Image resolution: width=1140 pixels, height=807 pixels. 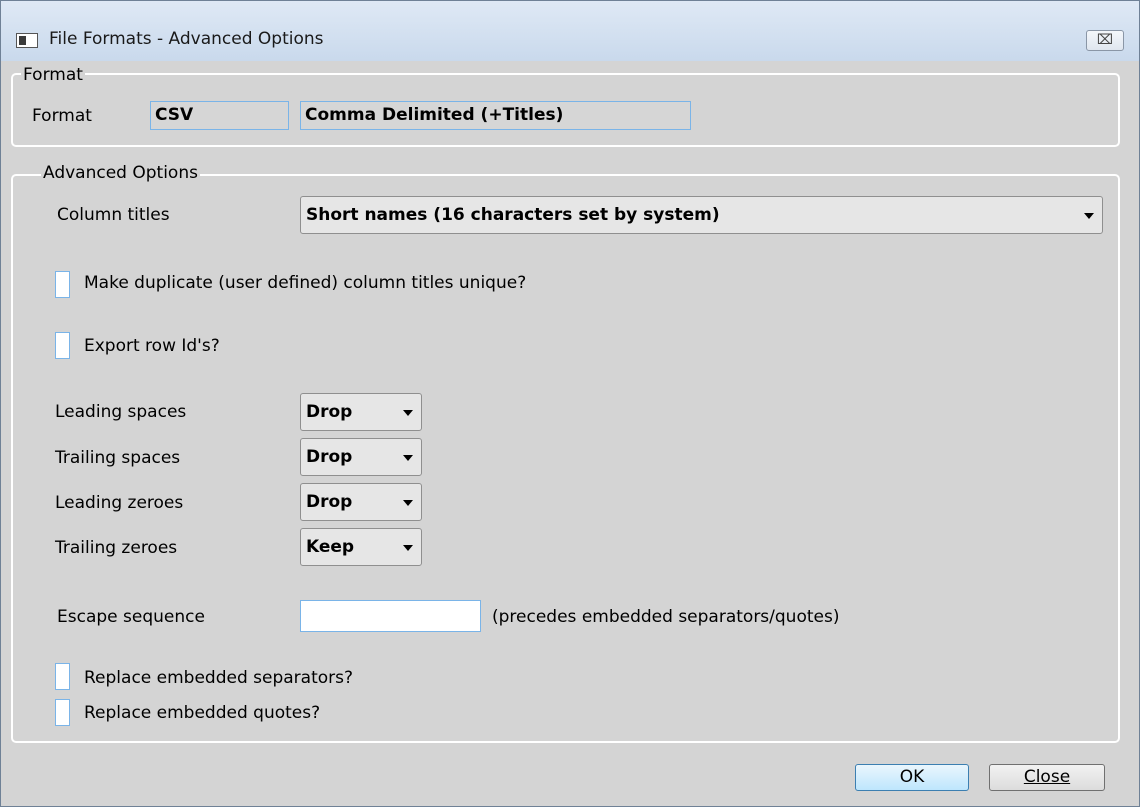 I want to click on leading-spaces-value: Drop, so click(x=329, y=412).